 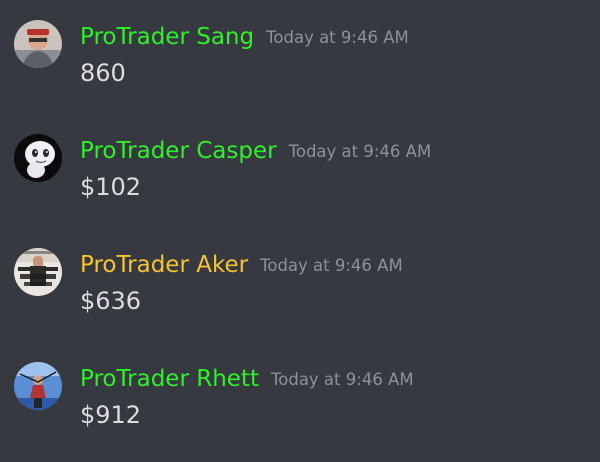 I want to click on message-header: ProTrader Casper Today at 9:46 AM, so click(x=255, y=151).